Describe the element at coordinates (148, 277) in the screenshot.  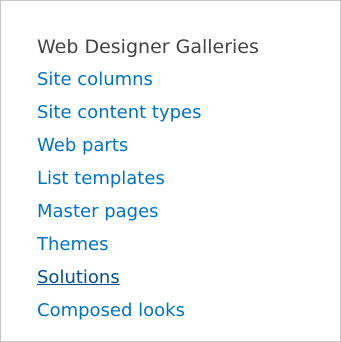
I see `list-item: Solutions` at that location.